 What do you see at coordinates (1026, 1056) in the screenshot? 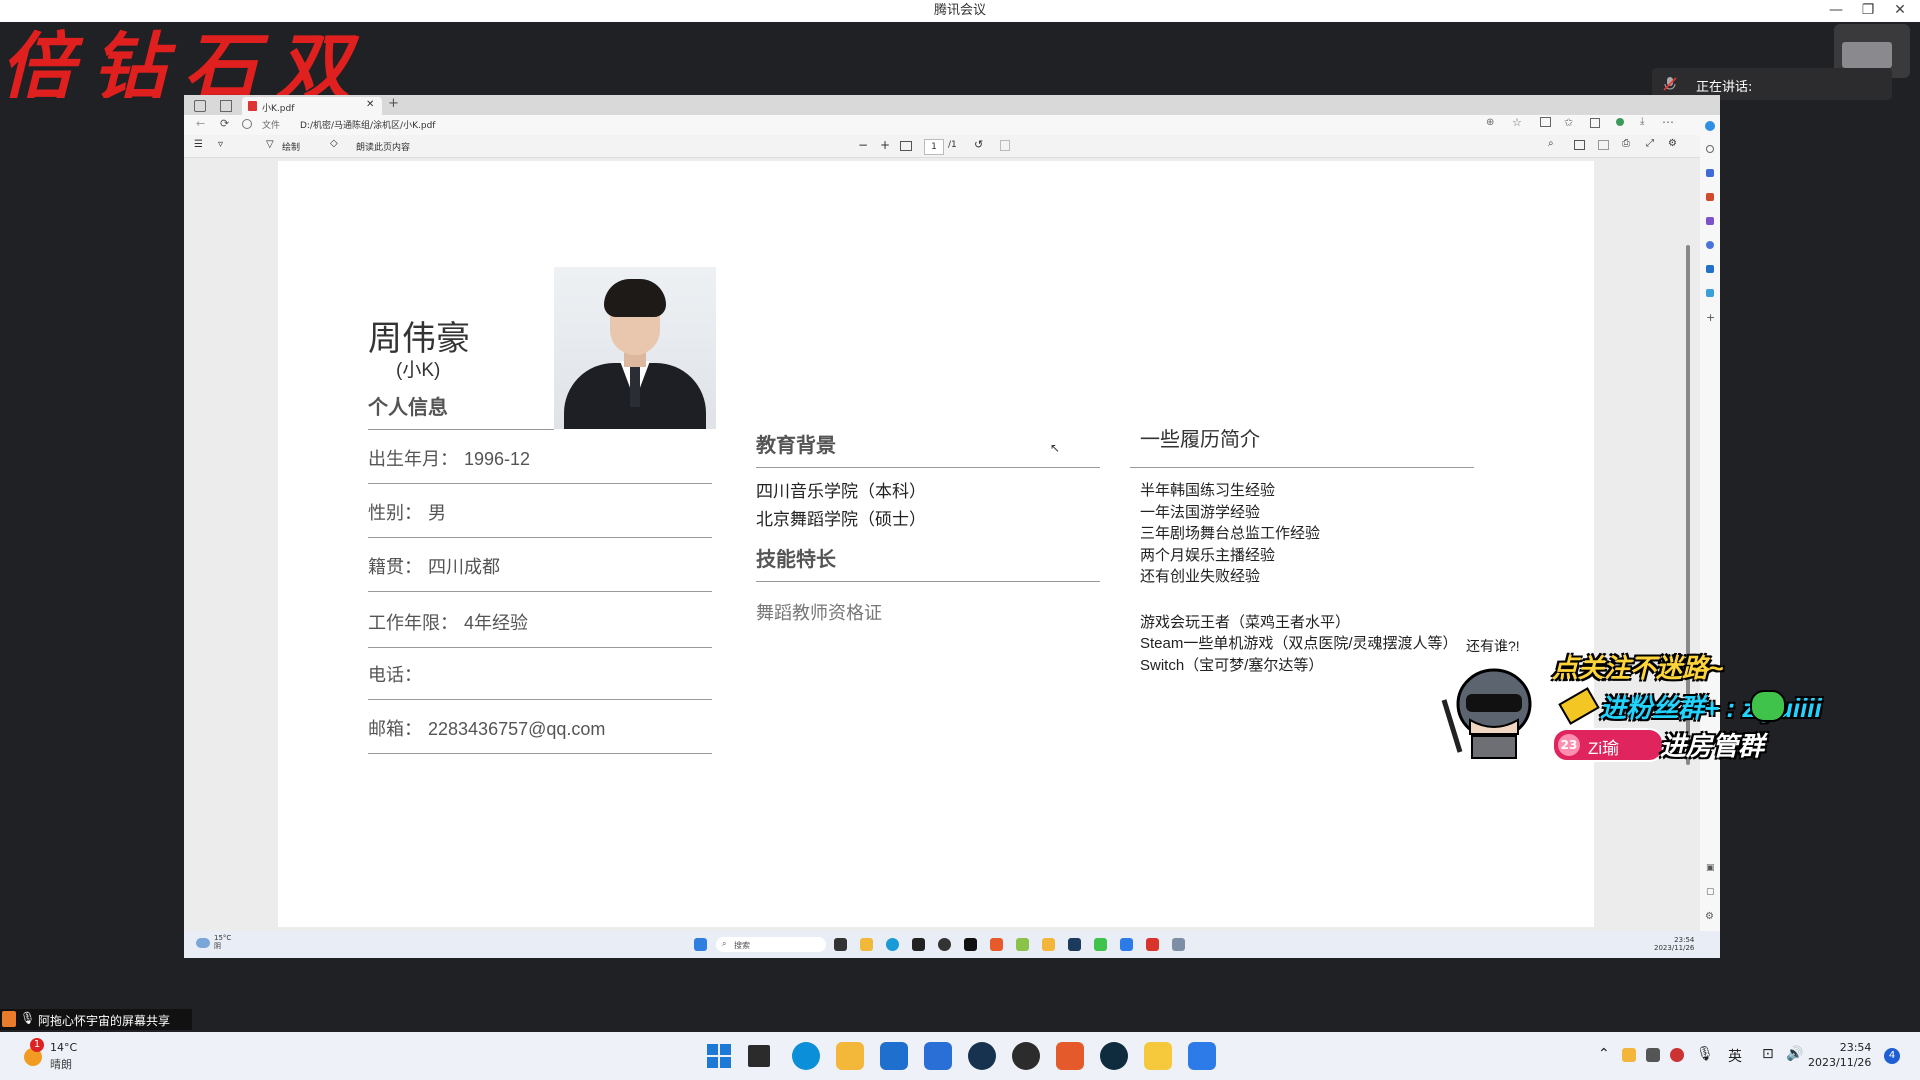
I see `obs-icon` at bounding box center [1026, 1056].